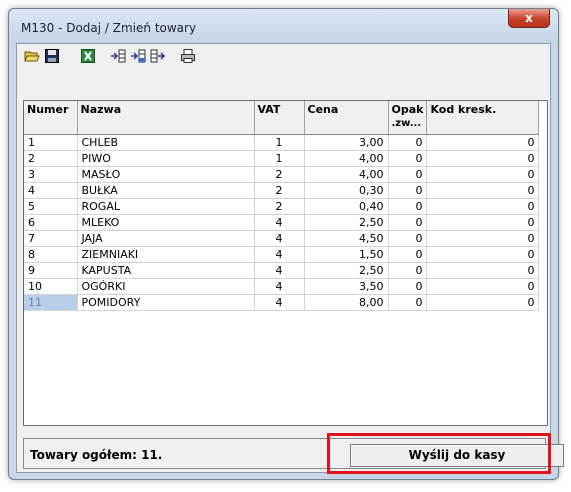  I want to click on cell-cena: 8,00, so click(346, 302).